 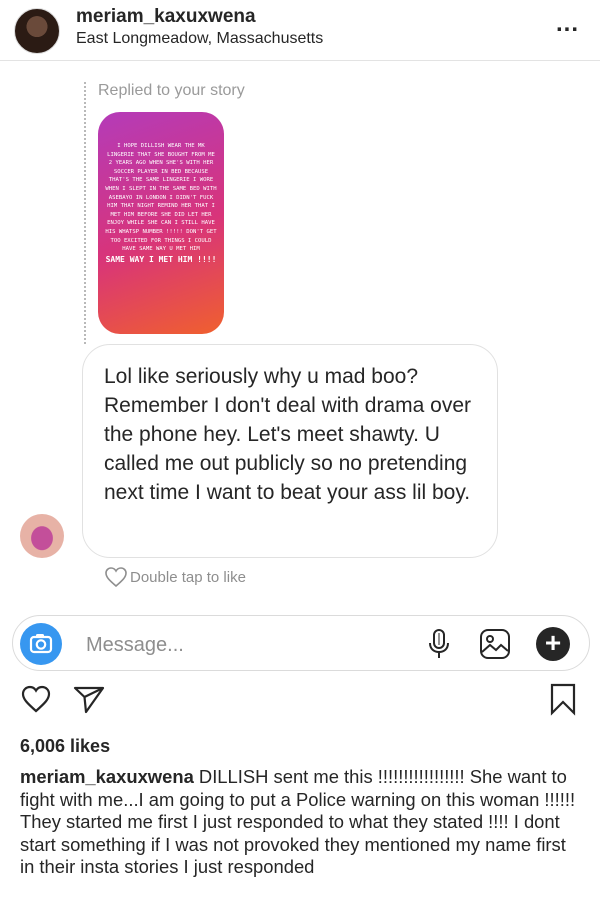 What do you see at coordinates (161, 259) in the screenshot?
I see `story-text-end: SAME WAY I MET HIM !!!!` at bounding box center [161, 259].